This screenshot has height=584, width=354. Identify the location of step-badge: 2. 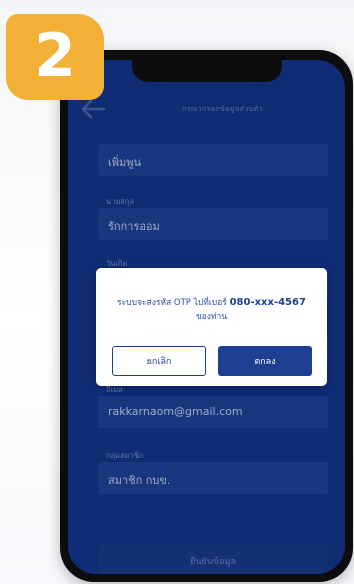
(55, 57).